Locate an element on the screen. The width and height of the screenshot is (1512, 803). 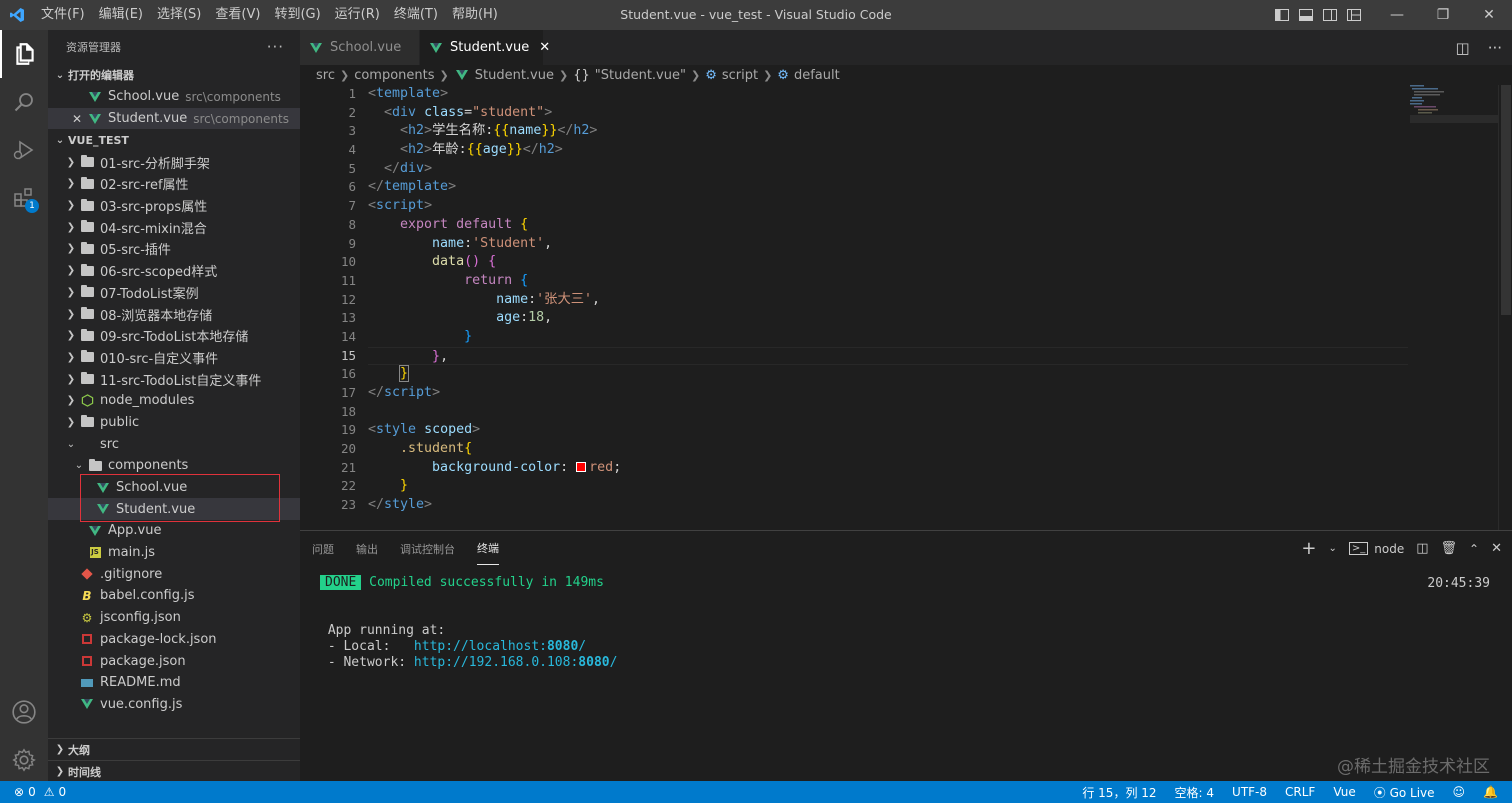
network-url-tail: / is located at coordinates (614, 662).